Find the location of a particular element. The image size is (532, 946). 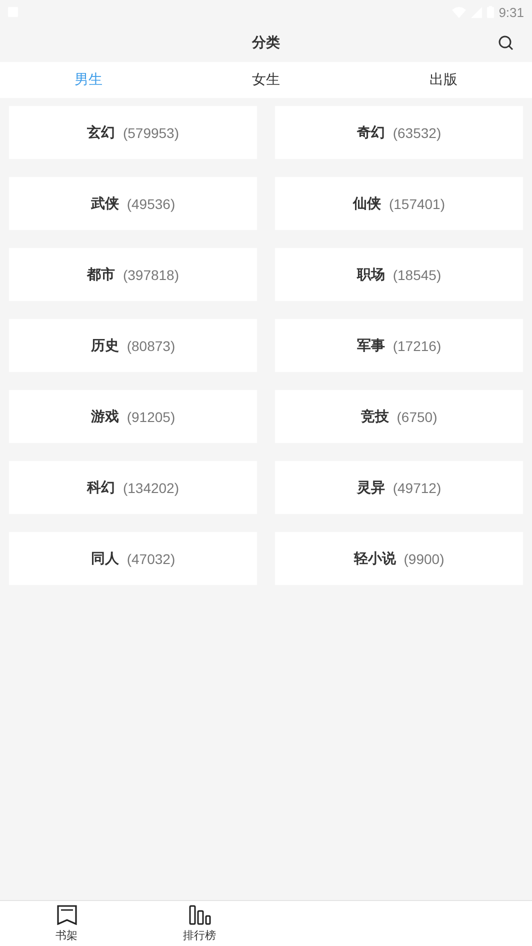

bar-chart-icon is located at coordinates (199, 915).